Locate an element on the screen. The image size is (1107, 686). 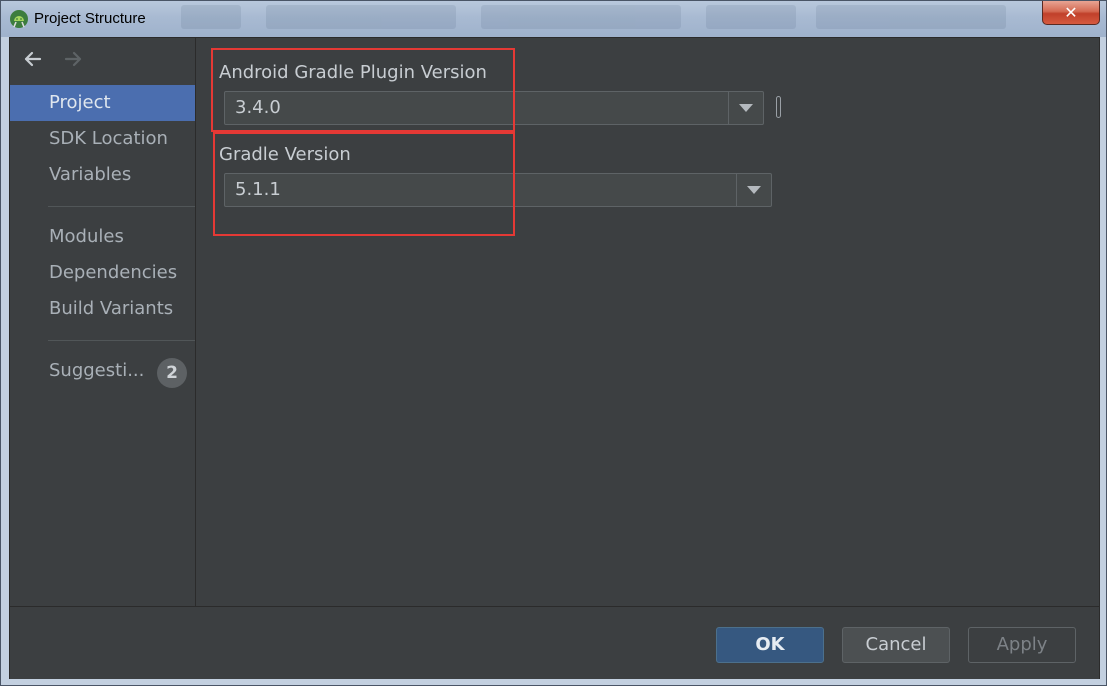
apply-button: Apply is located at coordinates (1022, 645).